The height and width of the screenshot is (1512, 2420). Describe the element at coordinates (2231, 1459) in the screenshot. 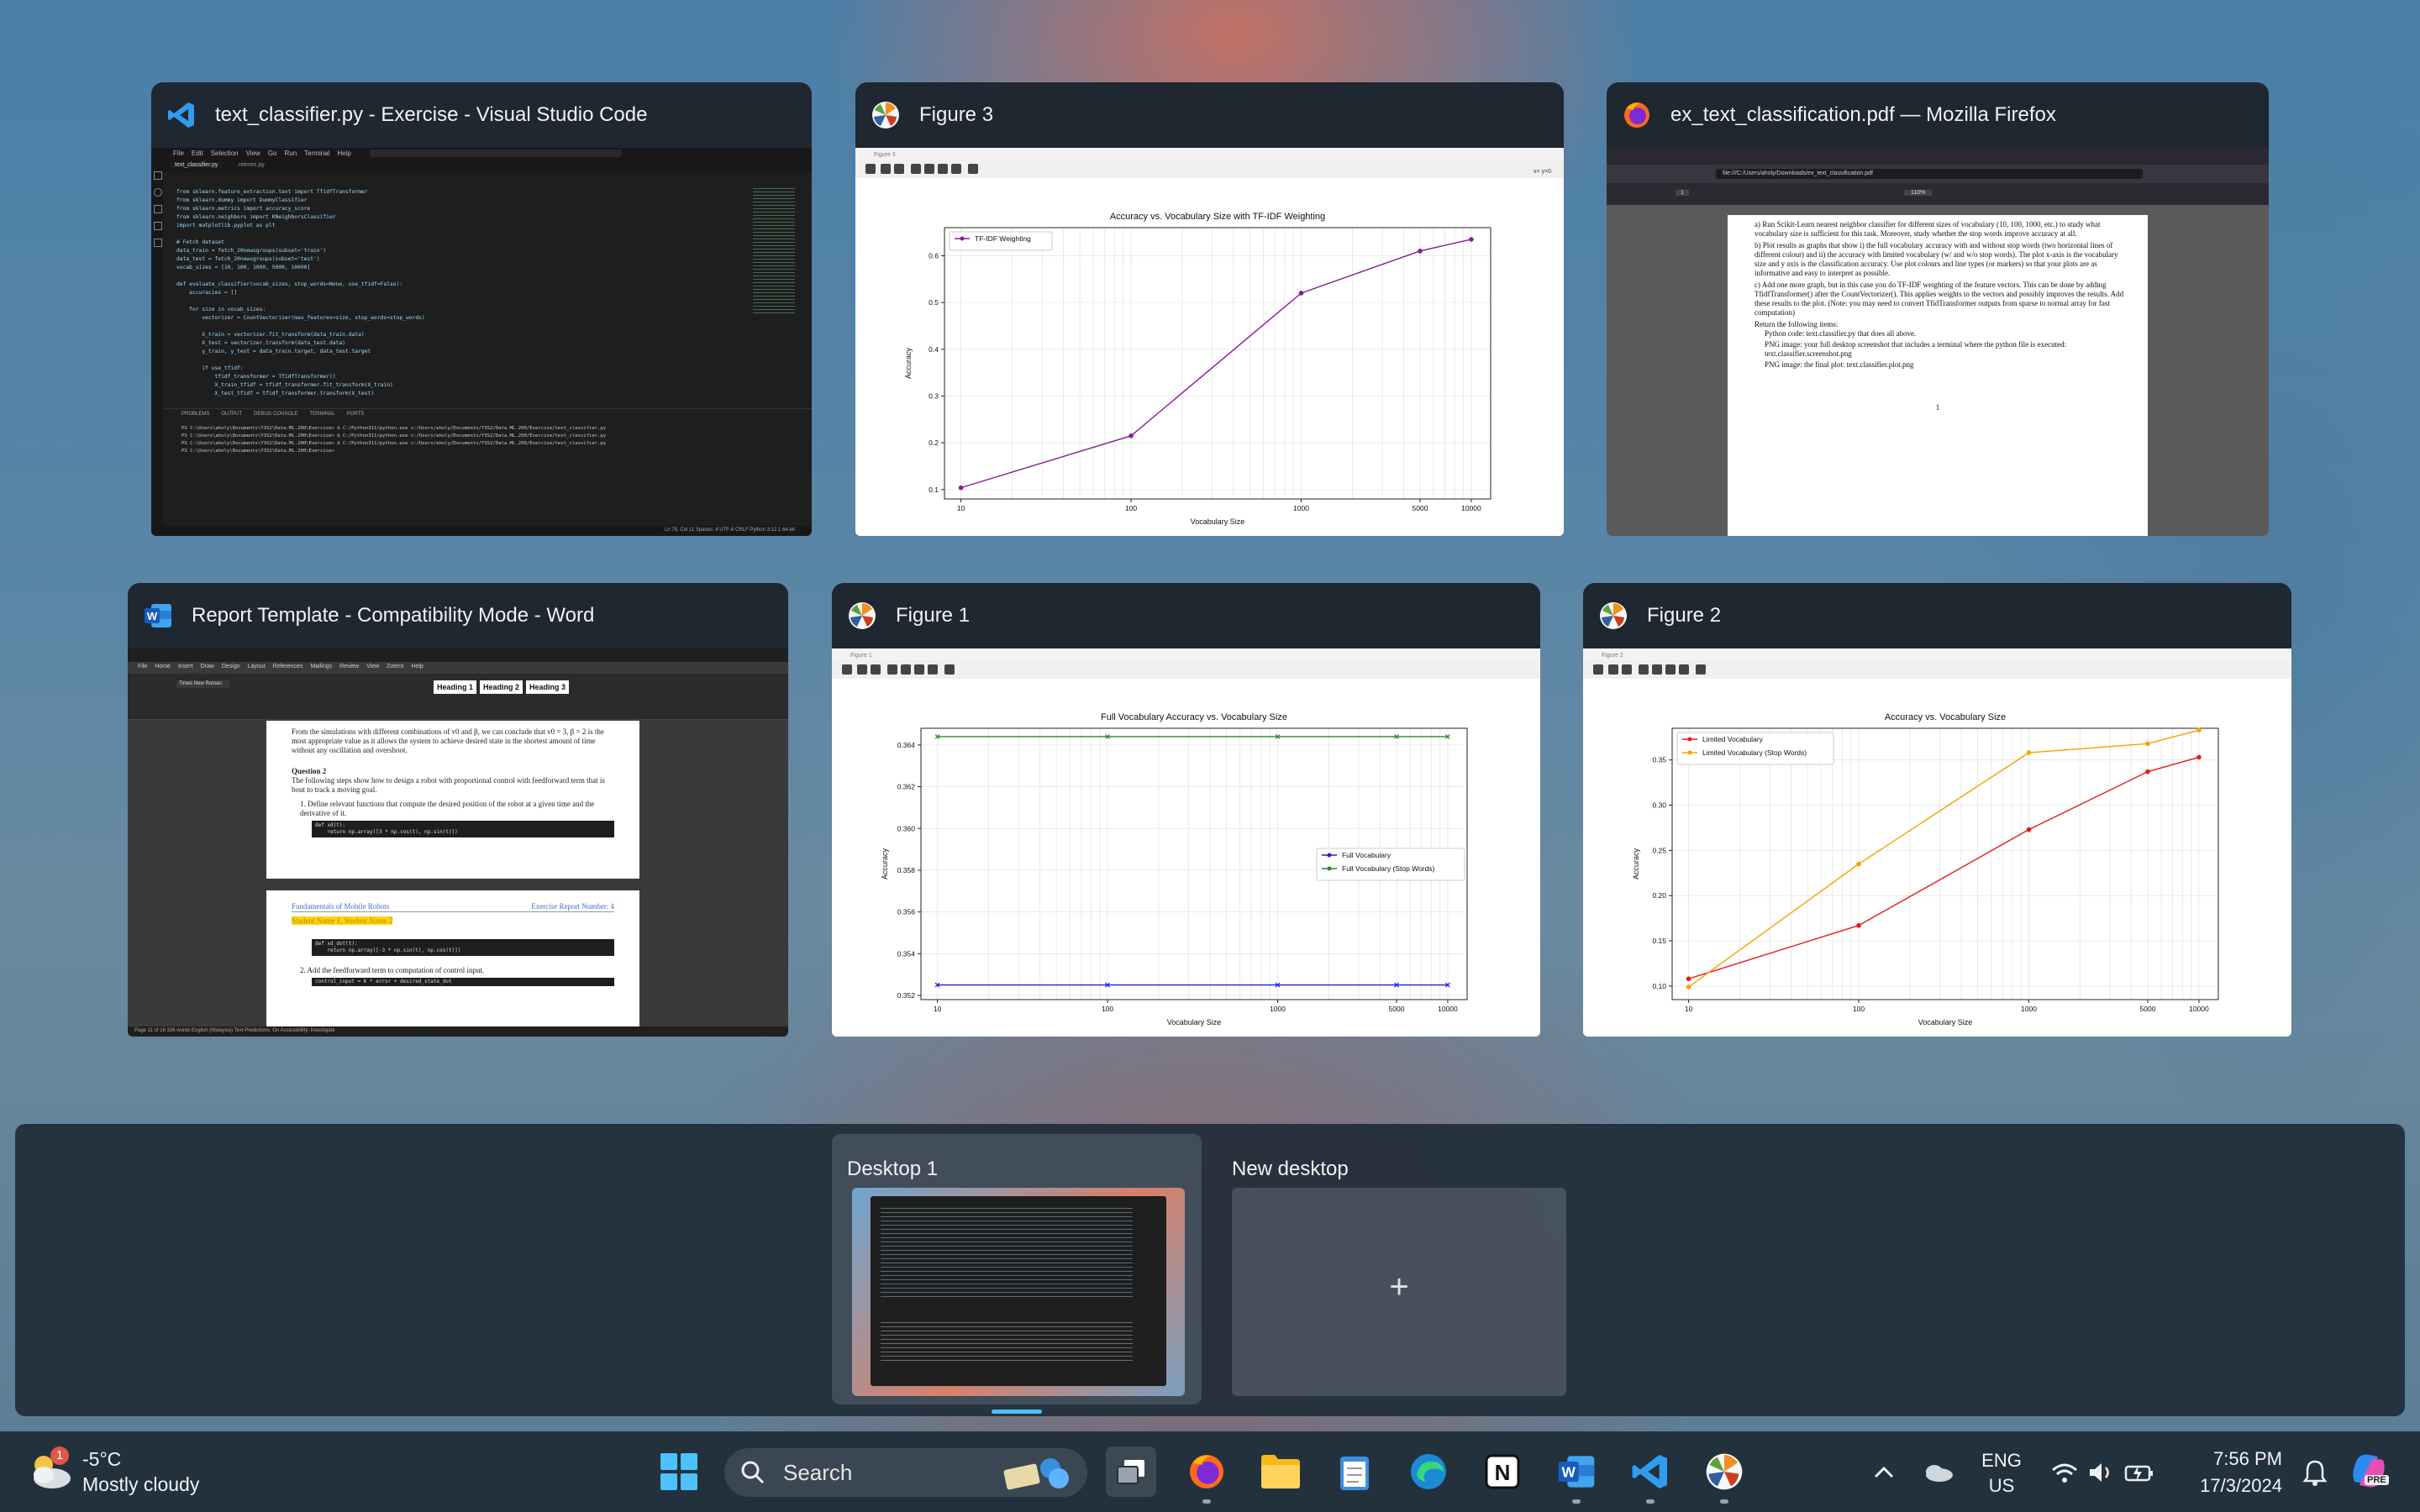

I see `clock-time: 7:56 PM` at that location.